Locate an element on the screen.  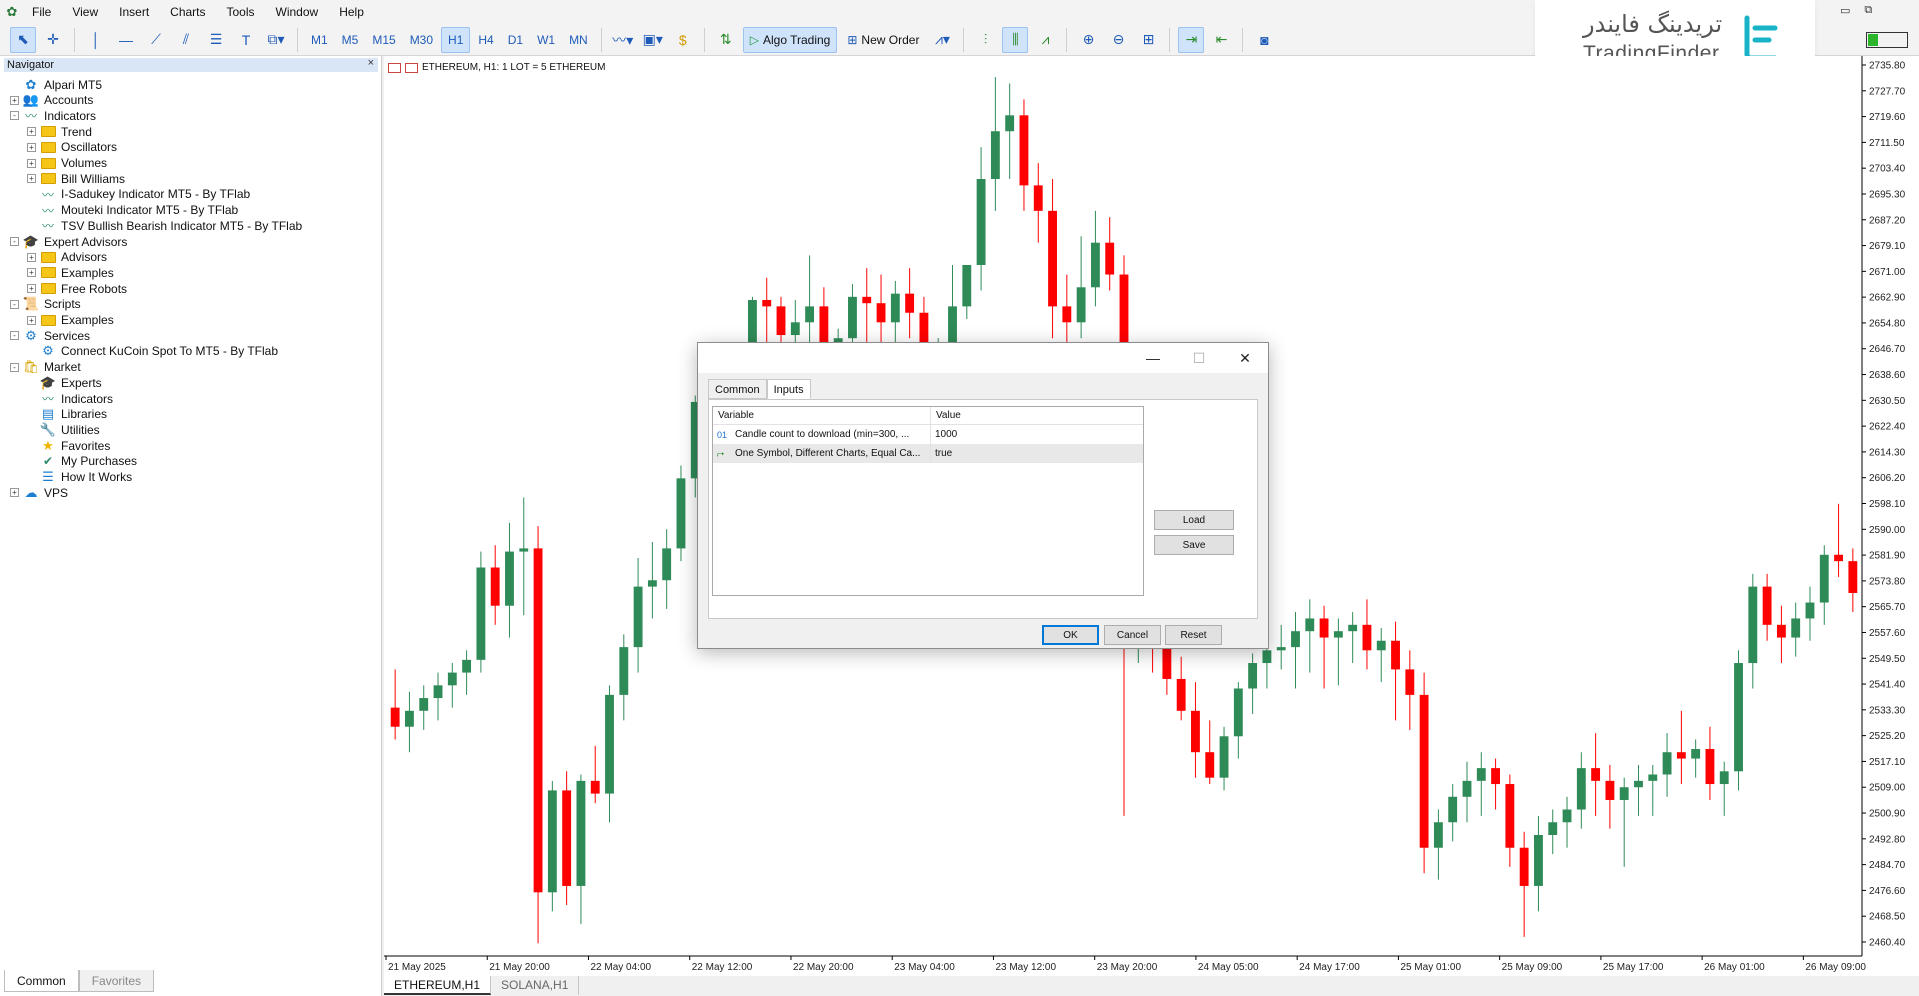
menu-tools: Tools is located at coordinates (243, 12).